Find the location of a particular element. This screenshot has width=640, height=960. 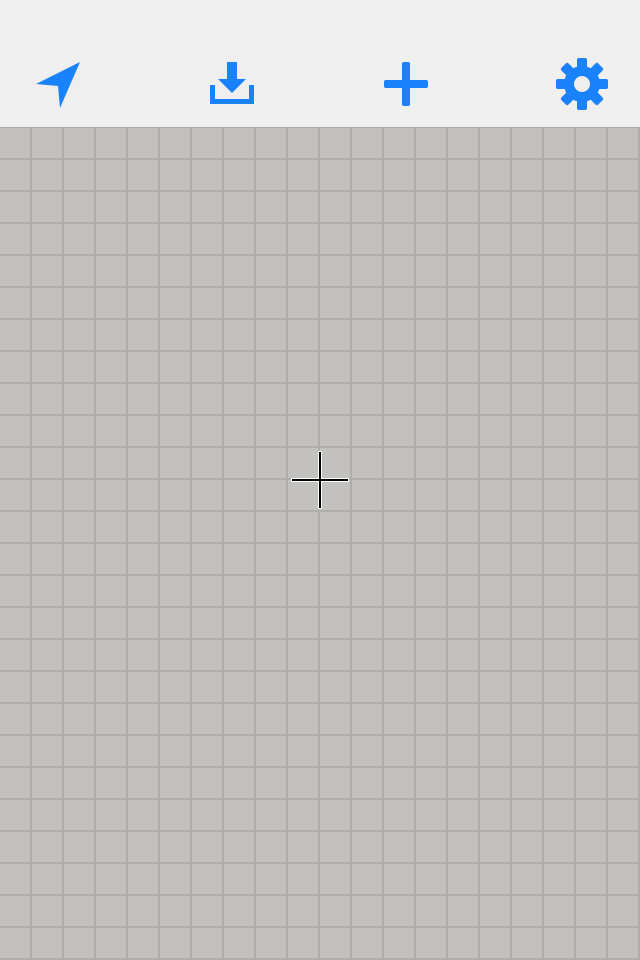

download-icon is located at coordinates (232, 83).